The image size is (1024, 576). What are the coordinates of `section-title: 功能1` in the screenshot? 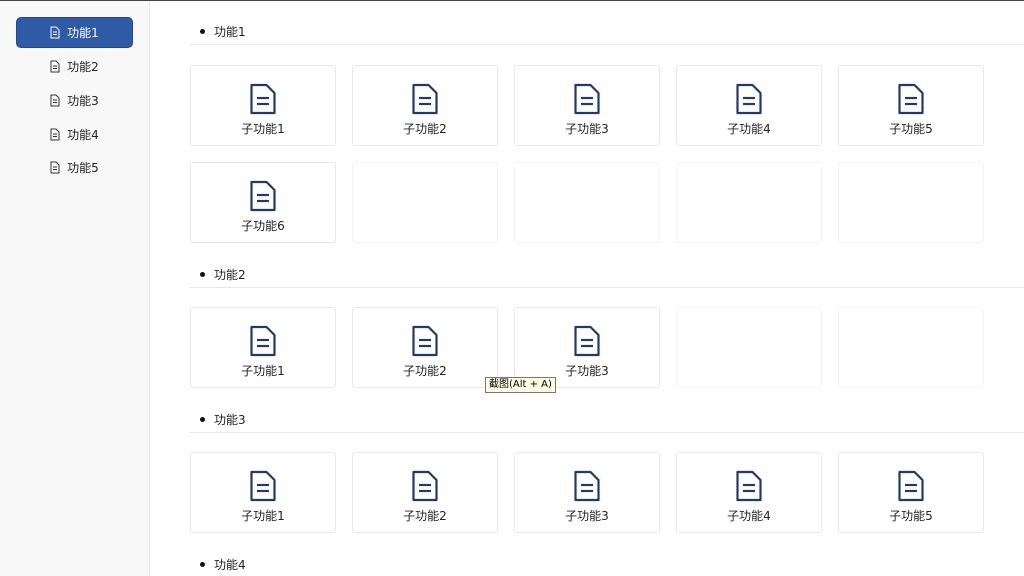 It's located at (230, 32).